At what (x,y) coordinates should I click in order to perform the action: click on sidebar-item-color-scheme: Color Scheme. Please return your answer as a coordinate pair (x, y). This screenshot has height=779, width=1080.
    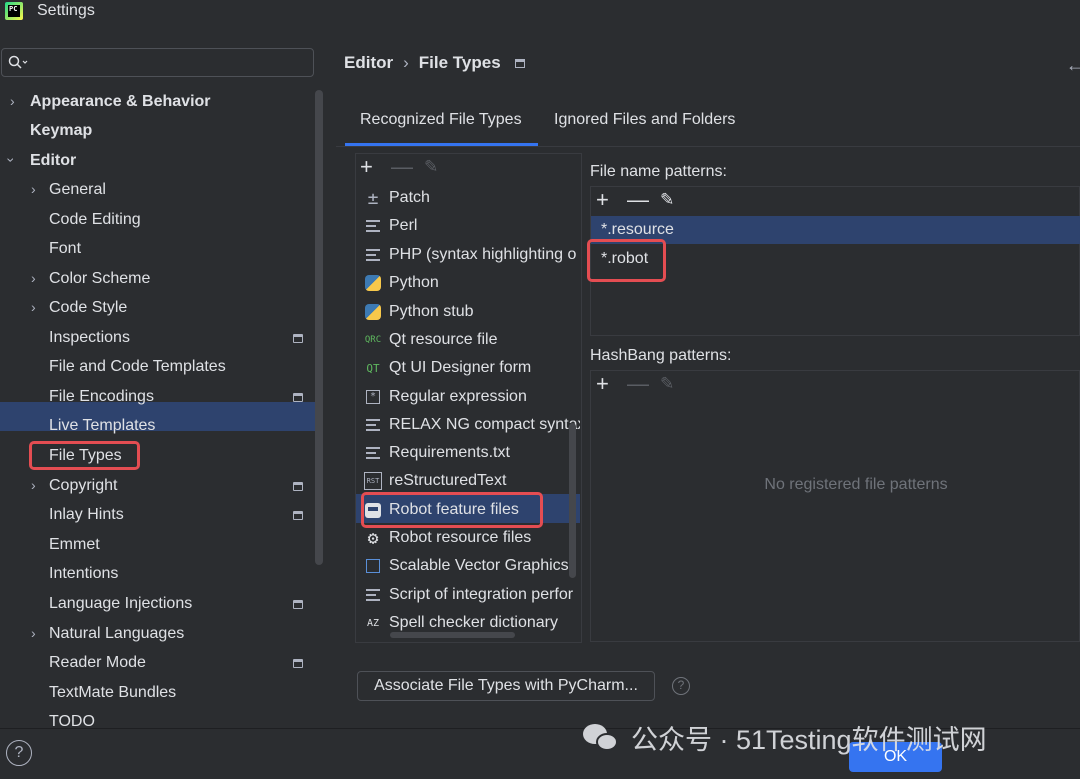
    Looking at the image, I should click on (99, 279).